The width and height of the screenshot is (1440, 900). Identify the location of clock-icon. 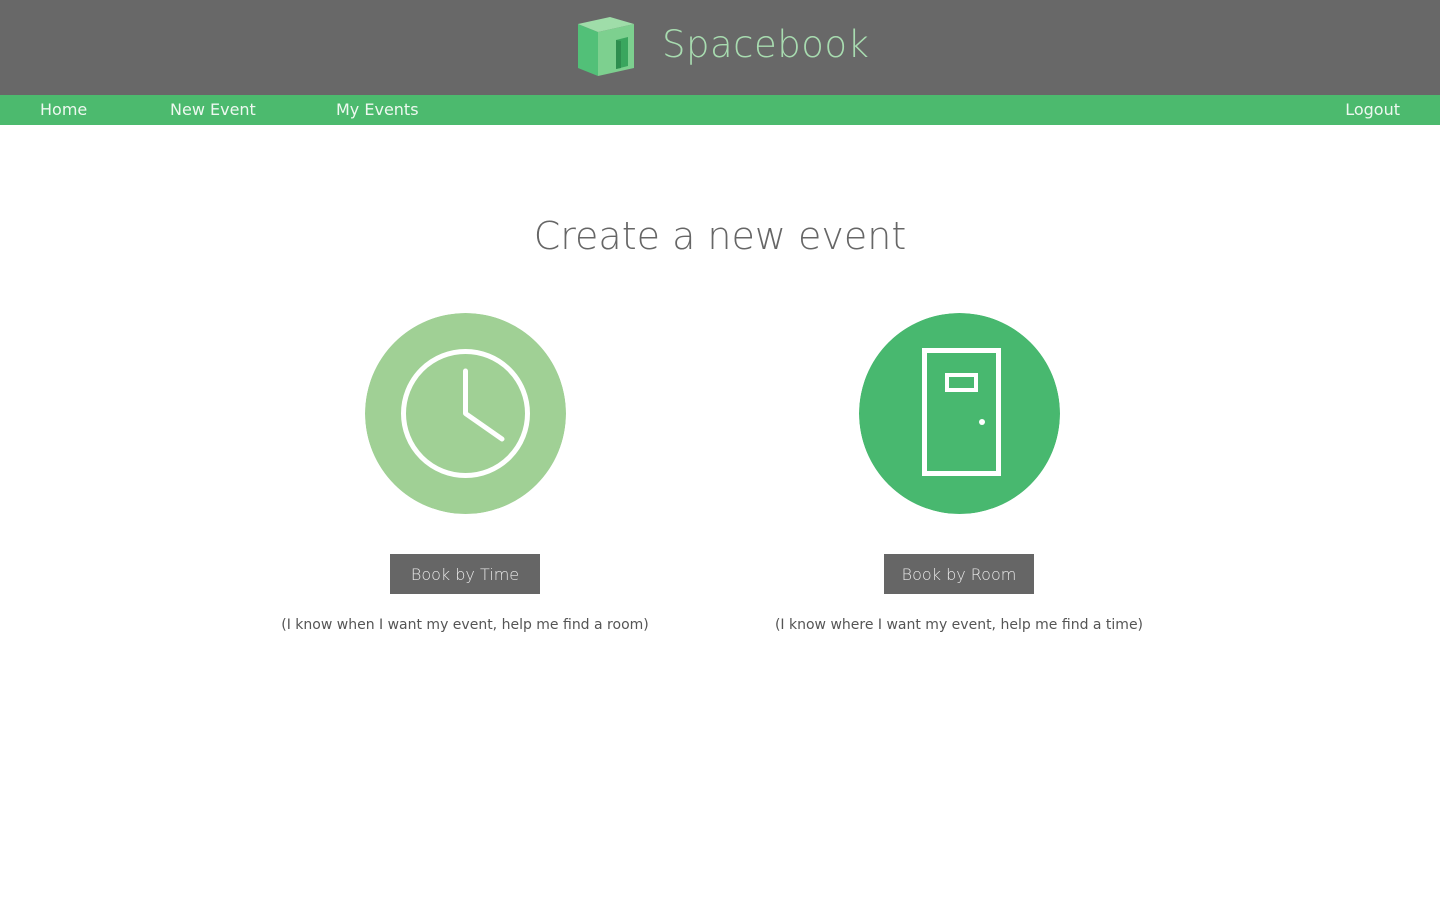
(465, 413).